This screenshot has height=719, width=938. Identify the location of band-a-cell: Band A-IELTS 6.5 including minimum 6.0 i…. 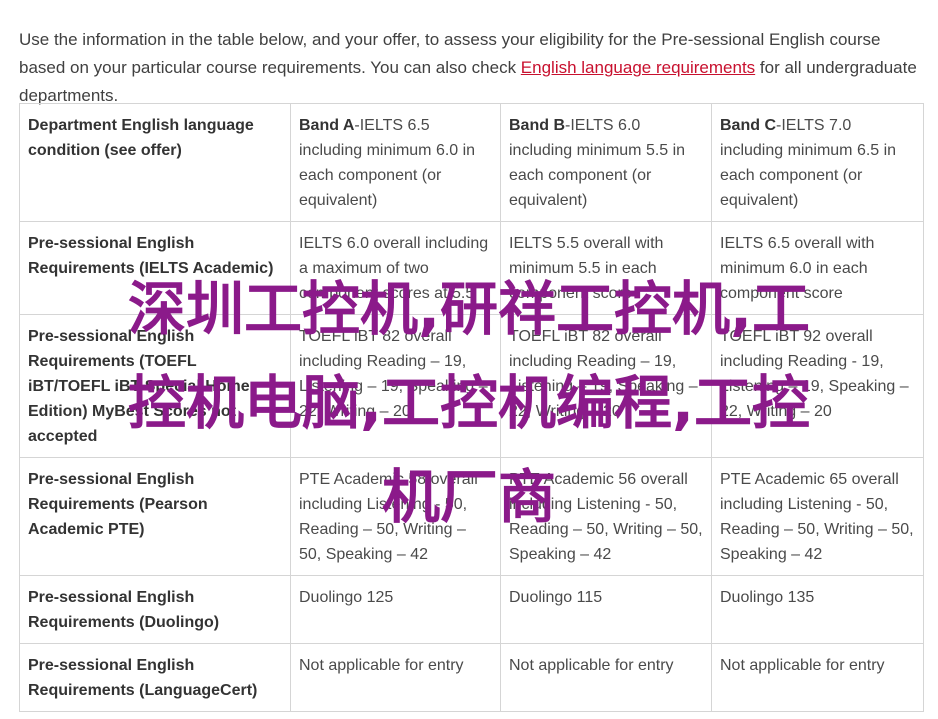
(395, 162).